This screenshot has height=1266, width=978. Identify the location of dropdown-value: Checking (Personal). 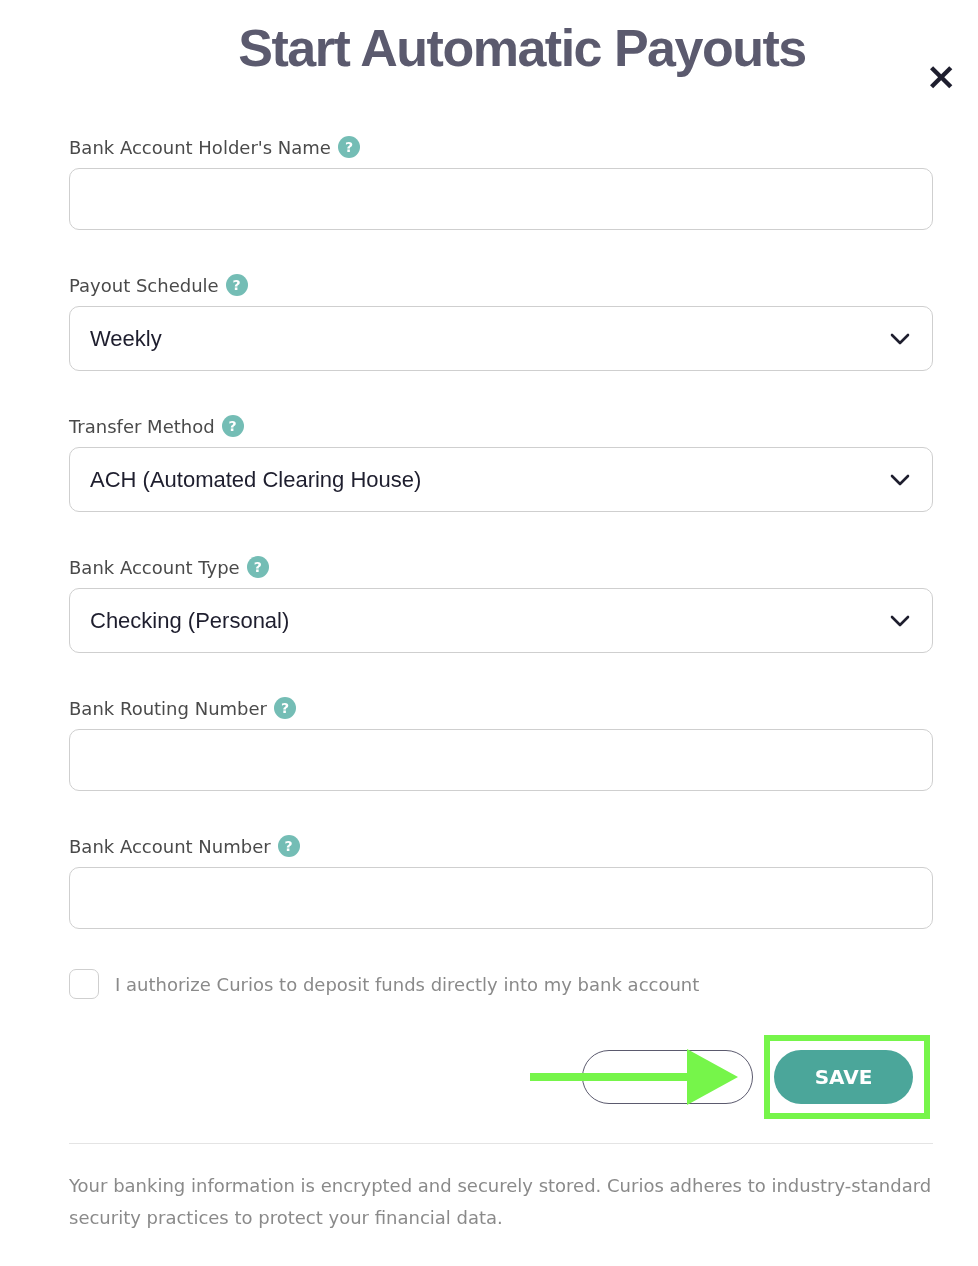
(190, 620).